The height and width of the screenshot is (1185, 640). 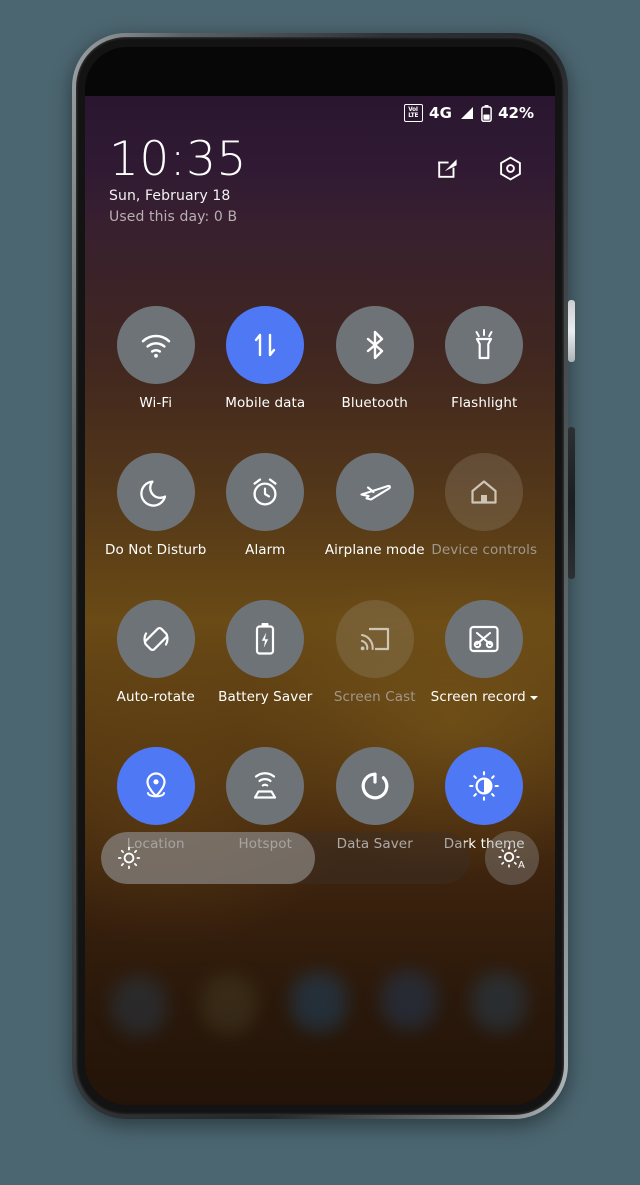 I want to click on settings-gear-icon, so click(x=510, y=168).